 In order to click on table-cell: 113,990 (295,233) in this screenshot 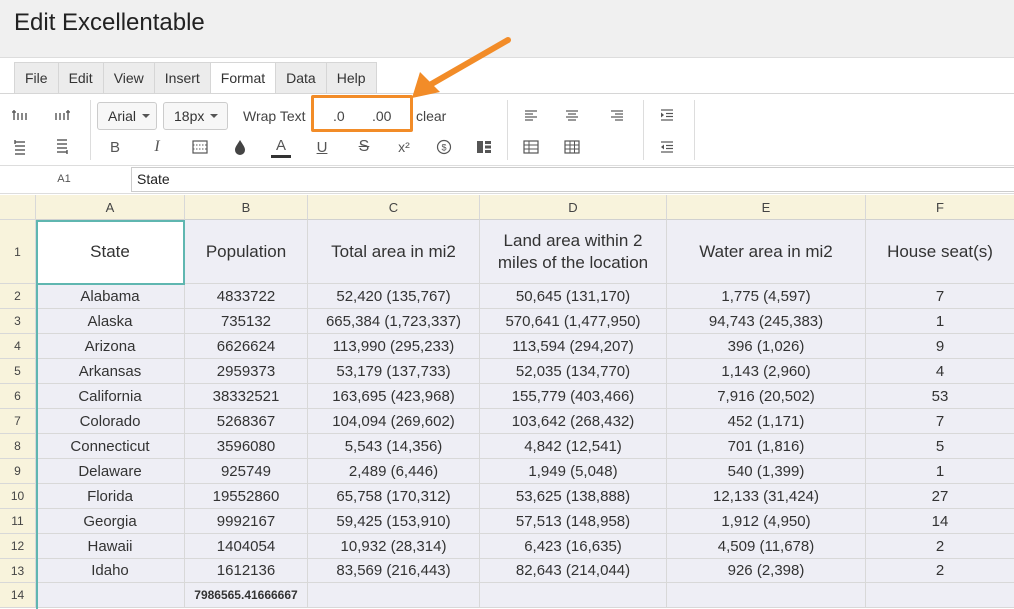, I will do `click(394, 346)`.